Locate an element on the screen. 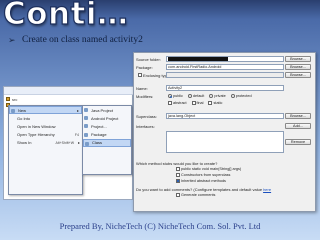  modifier-private: private is located at coordinates (216, 96).